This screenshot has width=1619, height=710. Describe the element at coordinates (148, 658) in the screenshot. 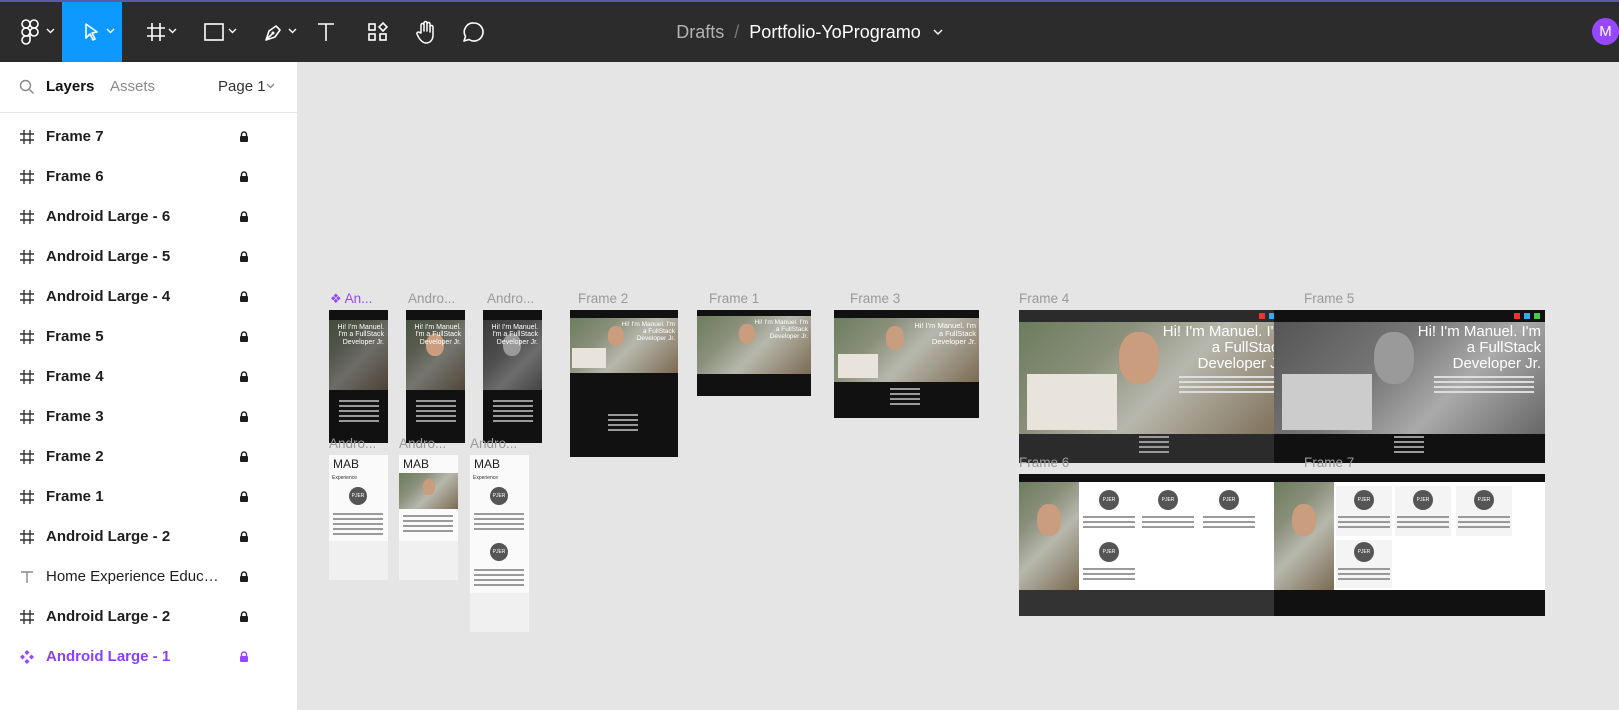

I see `layer-item: Android Large - 1` at that location.